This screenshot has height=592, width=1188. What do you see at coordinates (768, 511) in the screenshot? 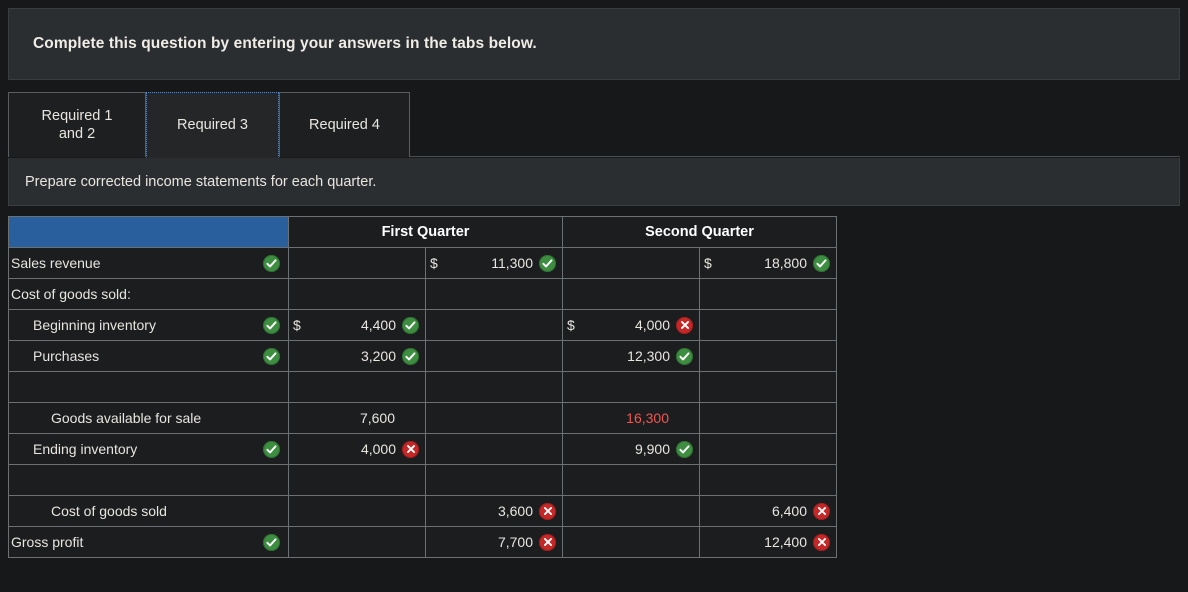
I see `cell-q2-right: 6,400` at bounding box center [768, 511].